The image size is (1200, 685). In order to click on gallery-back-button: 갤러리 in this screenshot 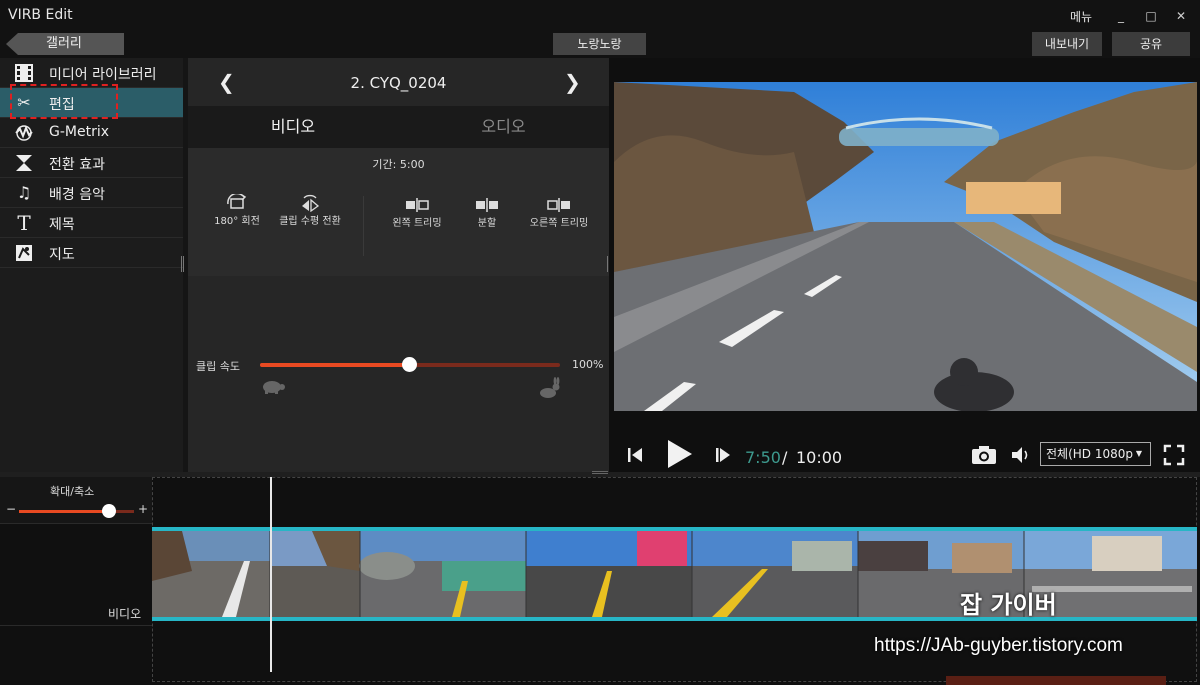, I will do `click(65, 44)`.